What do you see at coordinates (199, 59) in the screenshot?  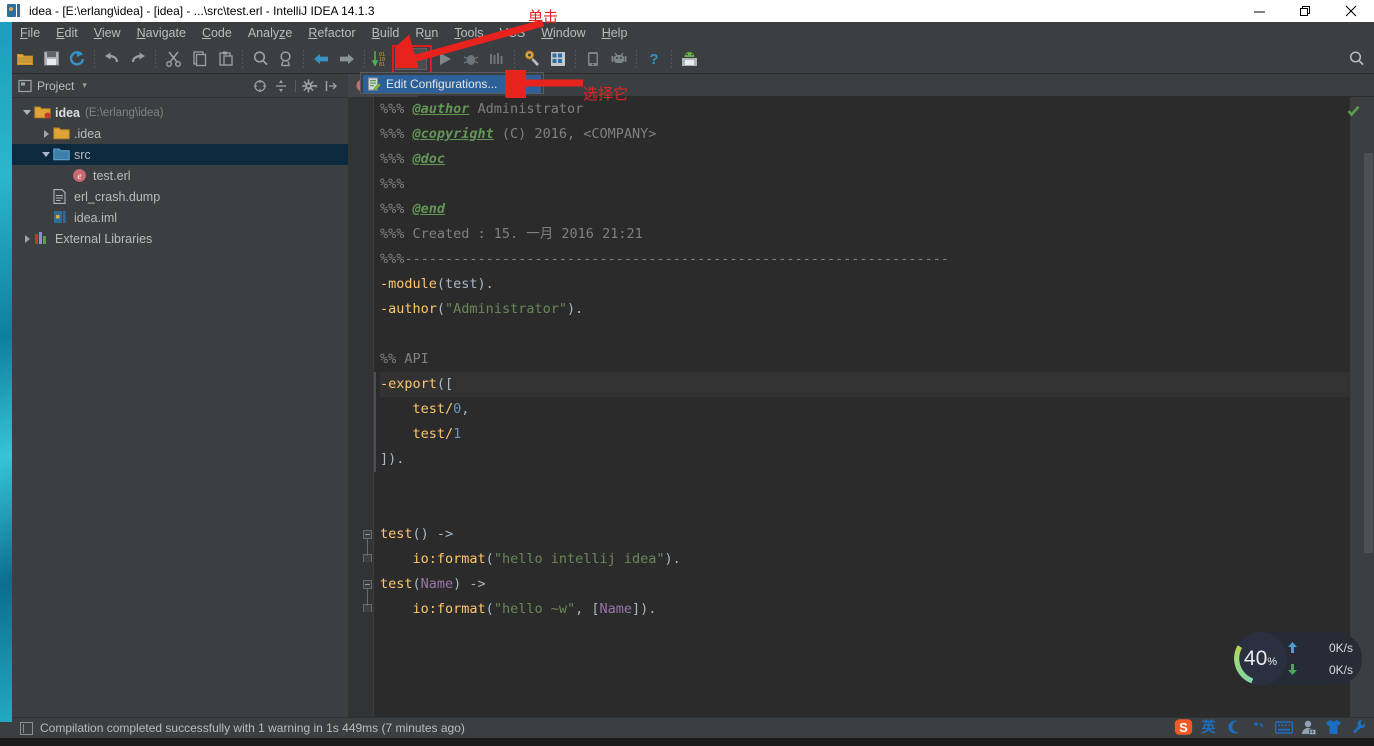 I see `copy-icon` at bounding box center [199, 59].